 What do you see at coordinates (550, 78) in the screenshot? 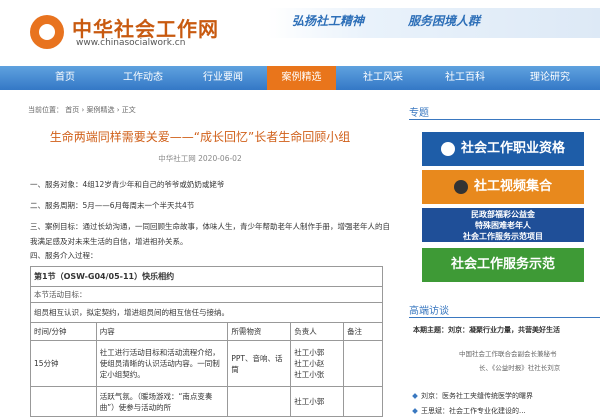
I see `nav-item-theory: 理论研究` at bounding box center [550, 78].